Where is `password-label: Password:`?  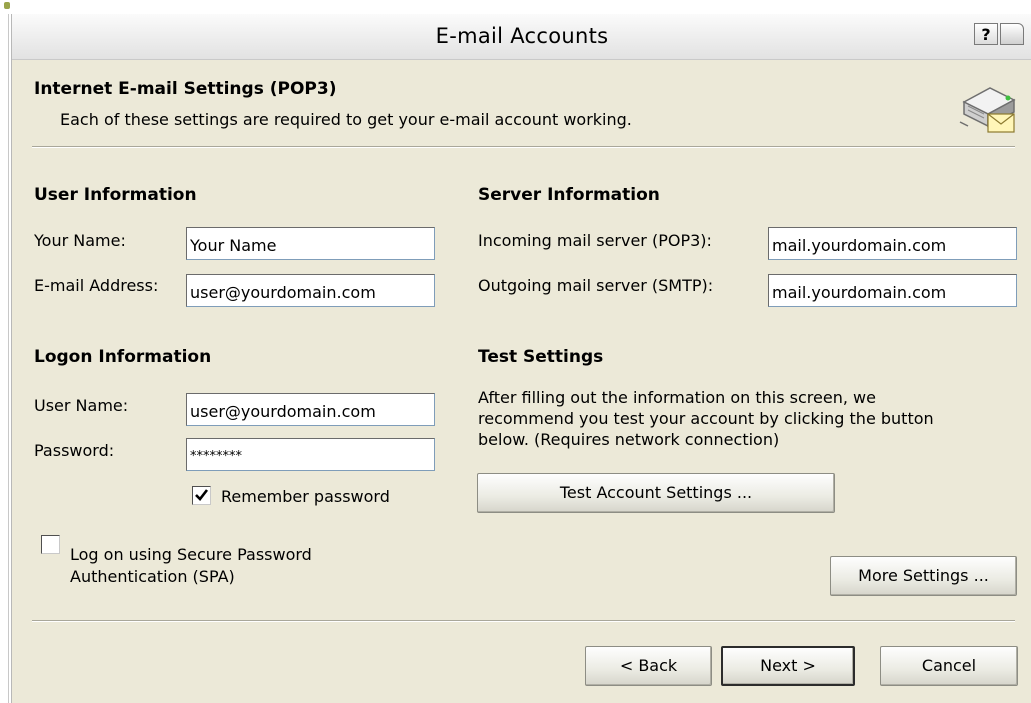 password-label: Password: is located at coordinates (74, 450).